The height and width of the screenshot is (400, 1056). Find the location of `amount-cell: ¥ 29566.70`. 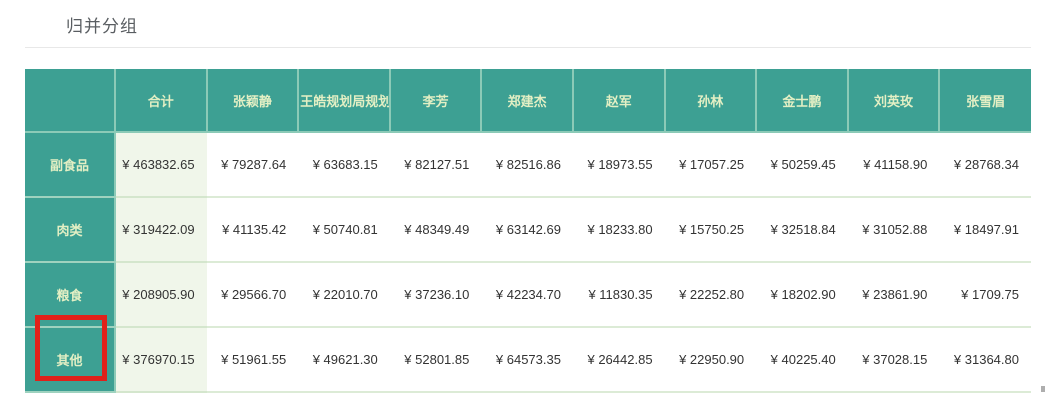

amount-cell: ¥ 29566.70 is located at coordinates (252, 295).